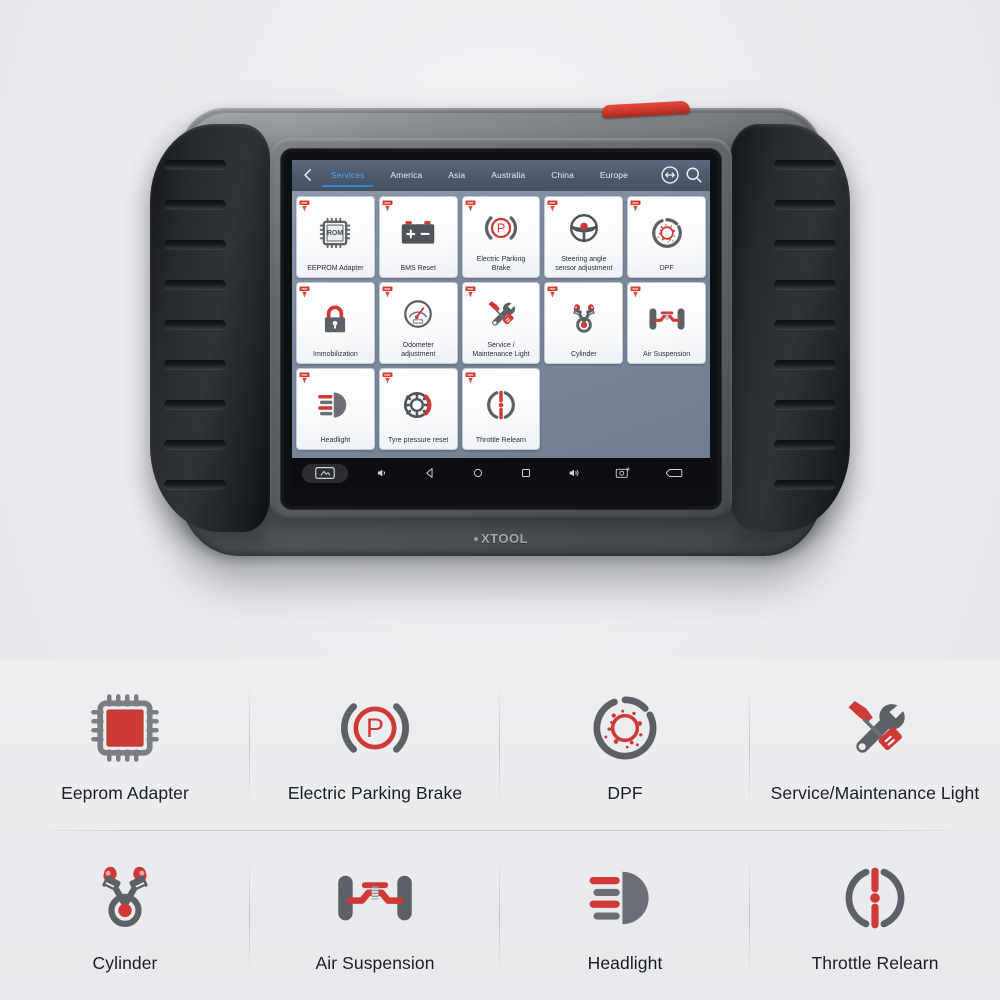  I want to click on service-tile: PDF P Electric Parking Brake, so click(501, 237).